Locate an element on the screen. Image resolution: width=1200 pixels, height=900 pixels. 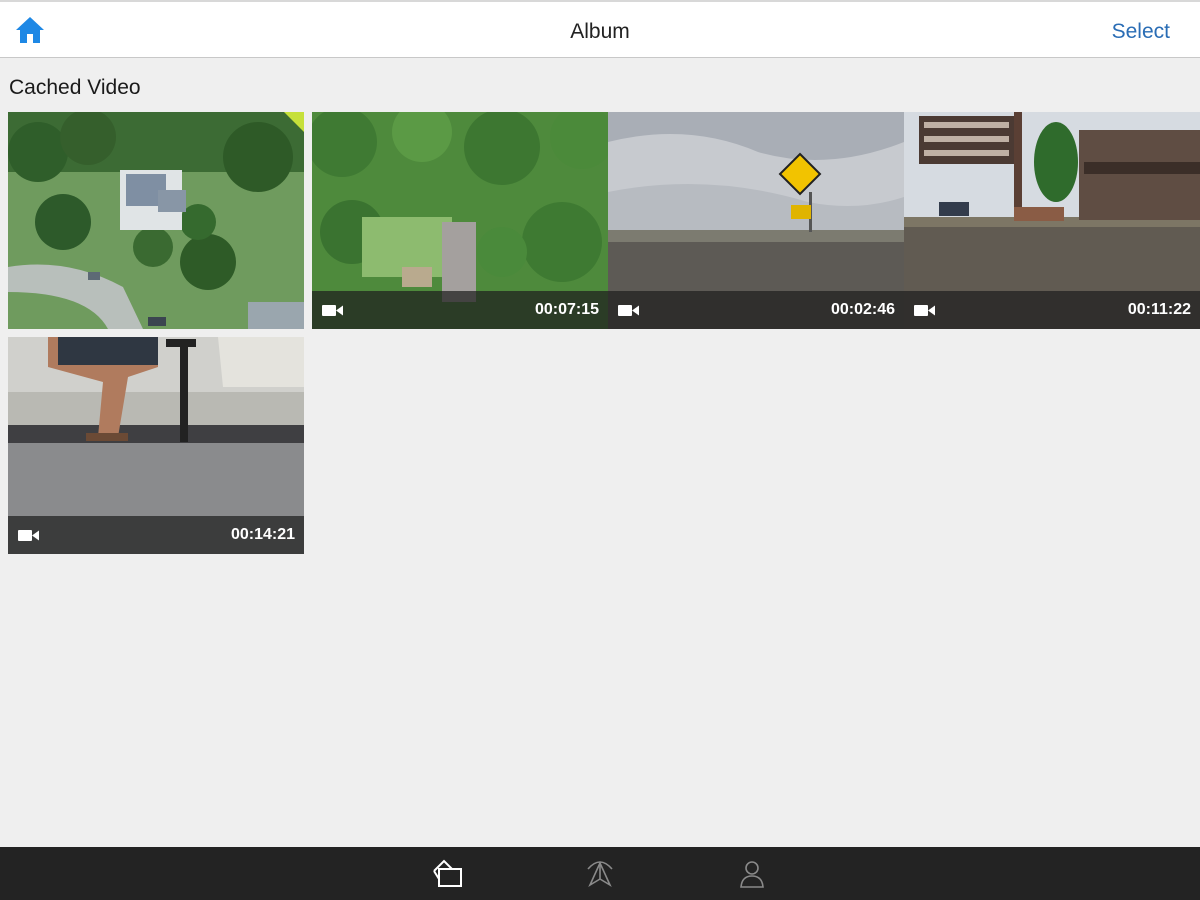
nav-profile is located at coordinates (752, 874).